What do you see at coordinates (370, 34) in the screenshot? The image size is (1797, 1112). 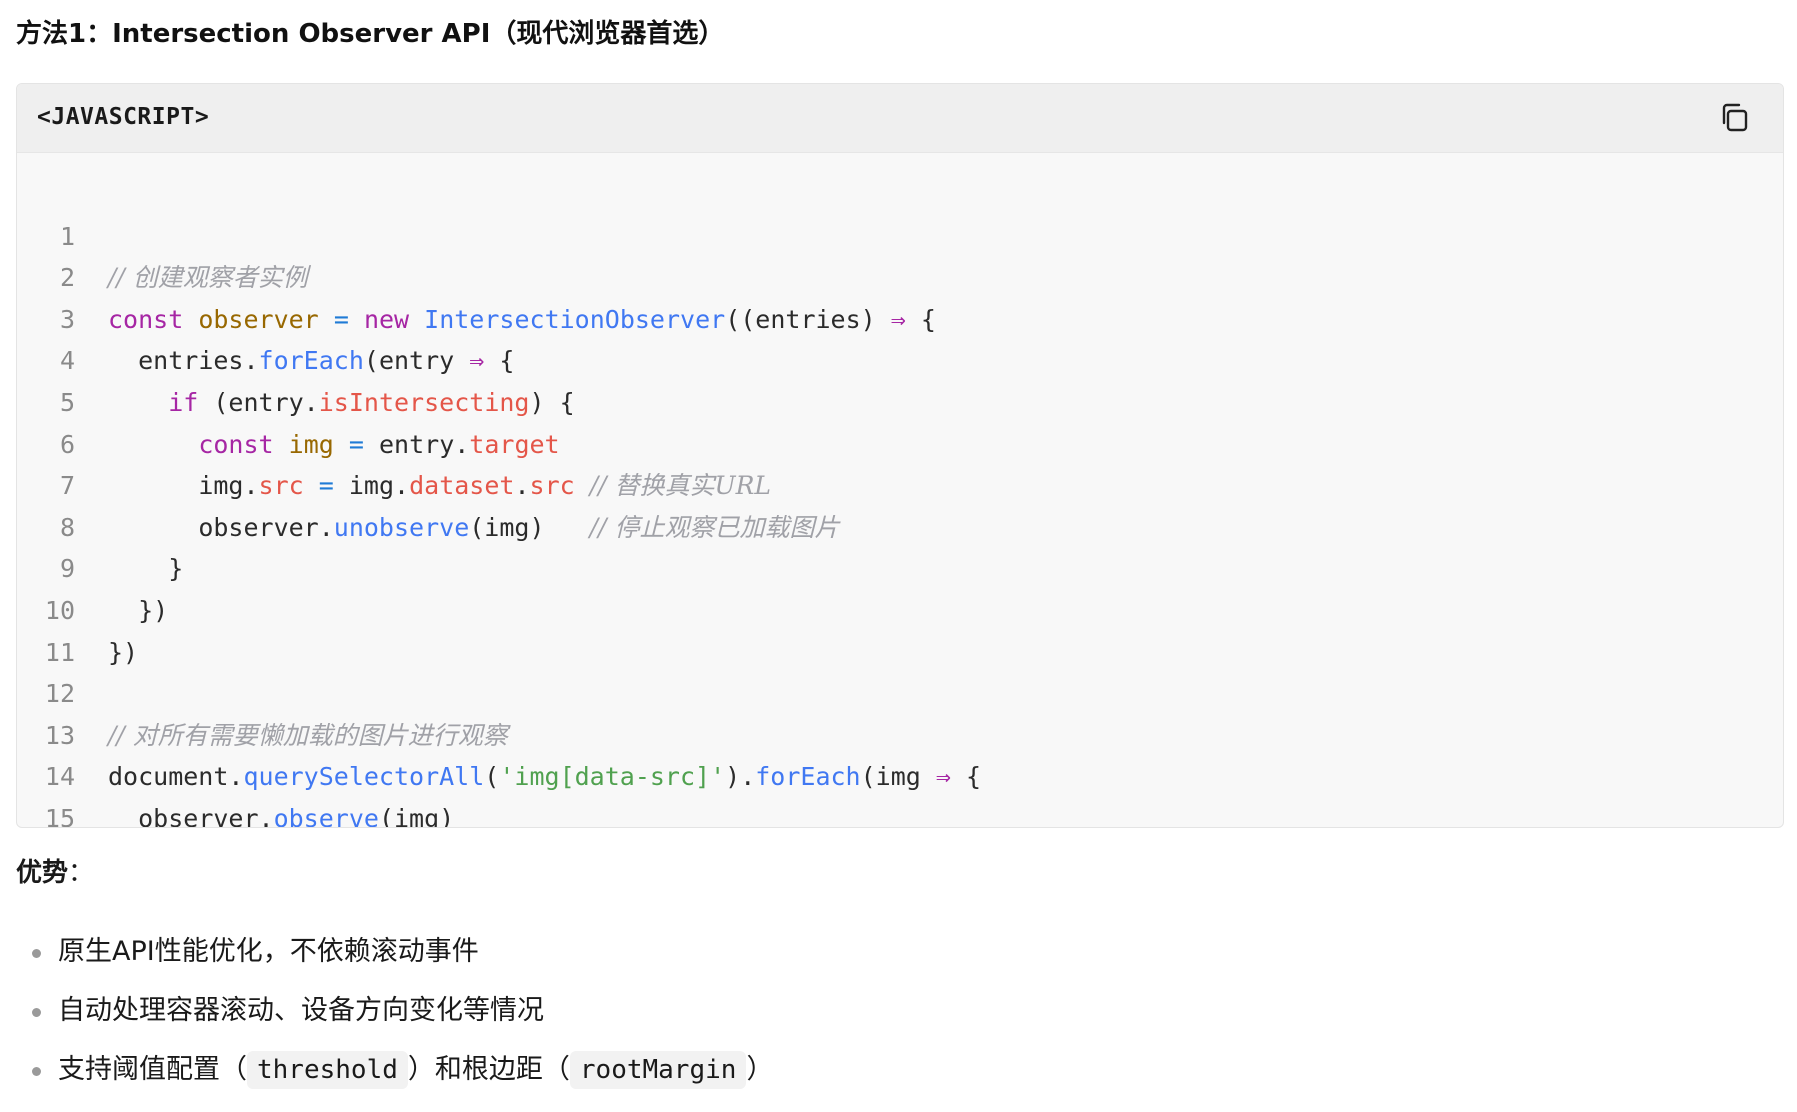 I see `section-heading: 方法1：Intersection Observer API（现代浏览器首选）` at bounding box center [370, 34].